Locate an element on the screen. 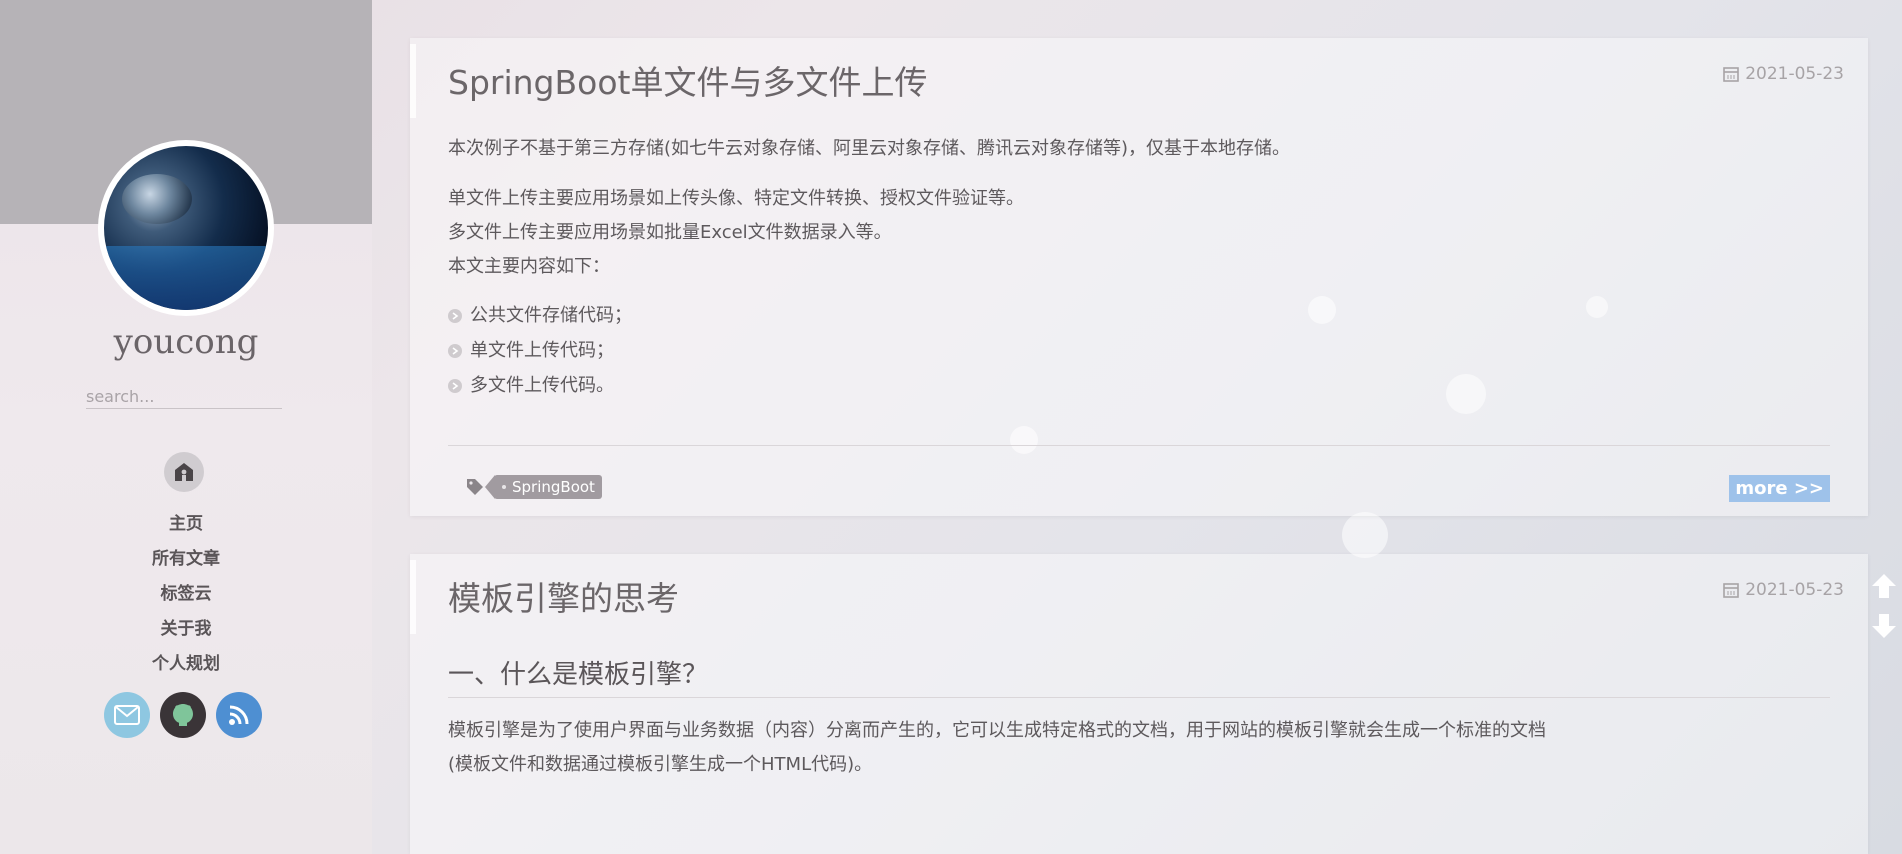 Image resolution: width=1902 pixels, height=854 pixels. sidebar-item-about: 关于我 is located at coordinates (186, 634).